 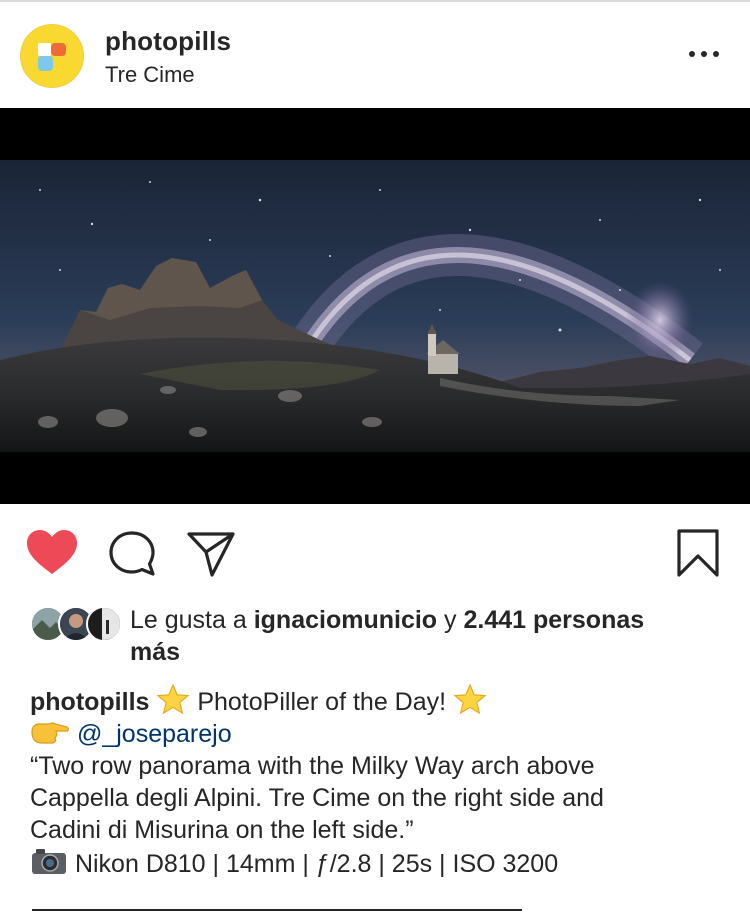 I want to click on likes-connector: y, so click(x=450, y=620).